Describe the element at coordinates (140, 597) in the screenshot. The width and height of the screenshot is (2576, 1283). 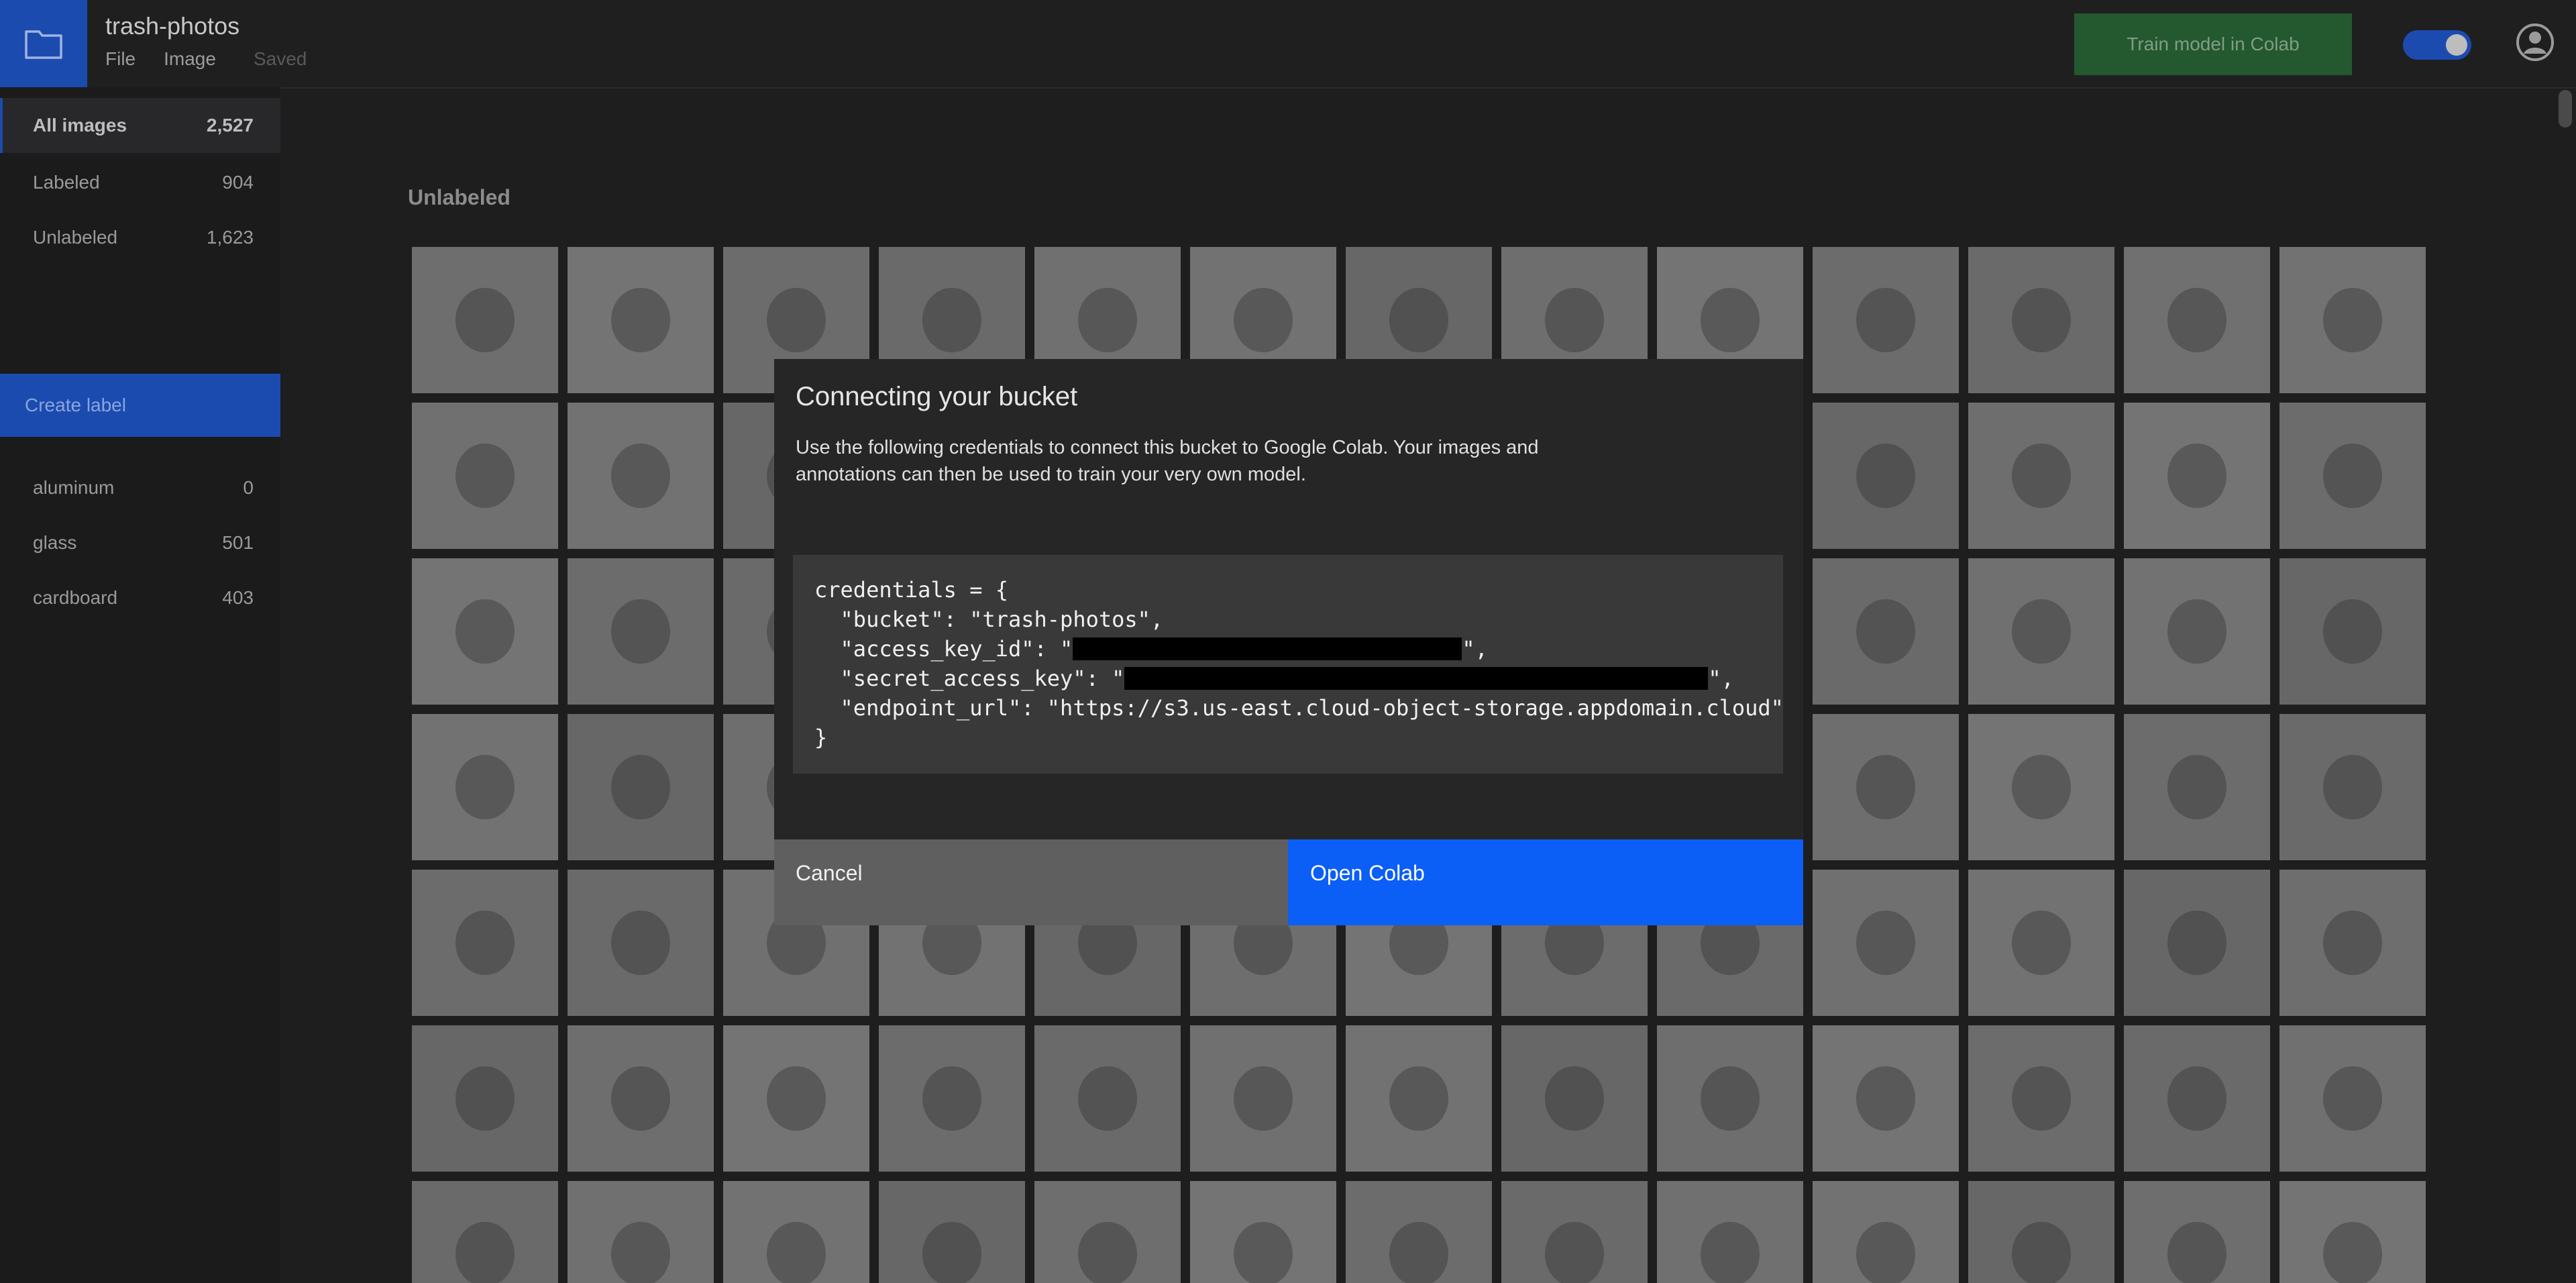
I see `sidebar-item-cardboard: cardboard 403` at that location.